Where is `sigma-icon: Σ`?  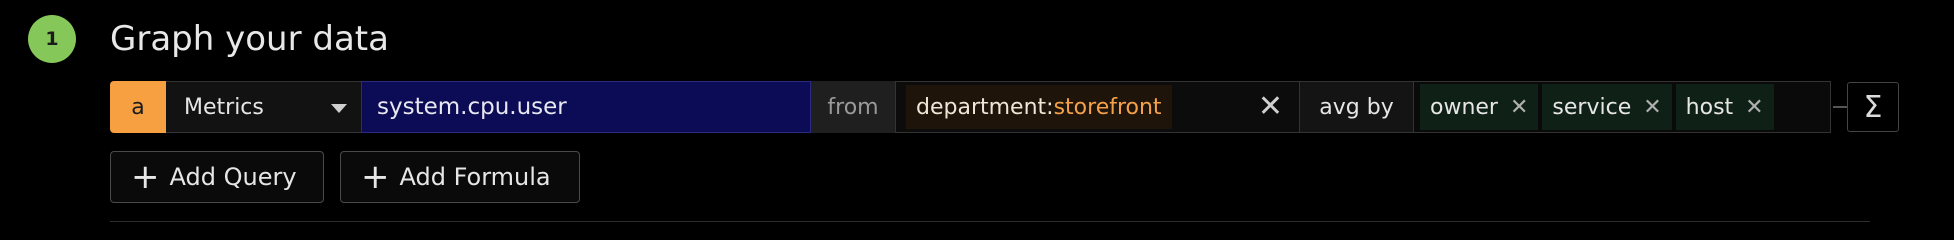 sigma-icon: Σ is located at coordinates (1873, 107).